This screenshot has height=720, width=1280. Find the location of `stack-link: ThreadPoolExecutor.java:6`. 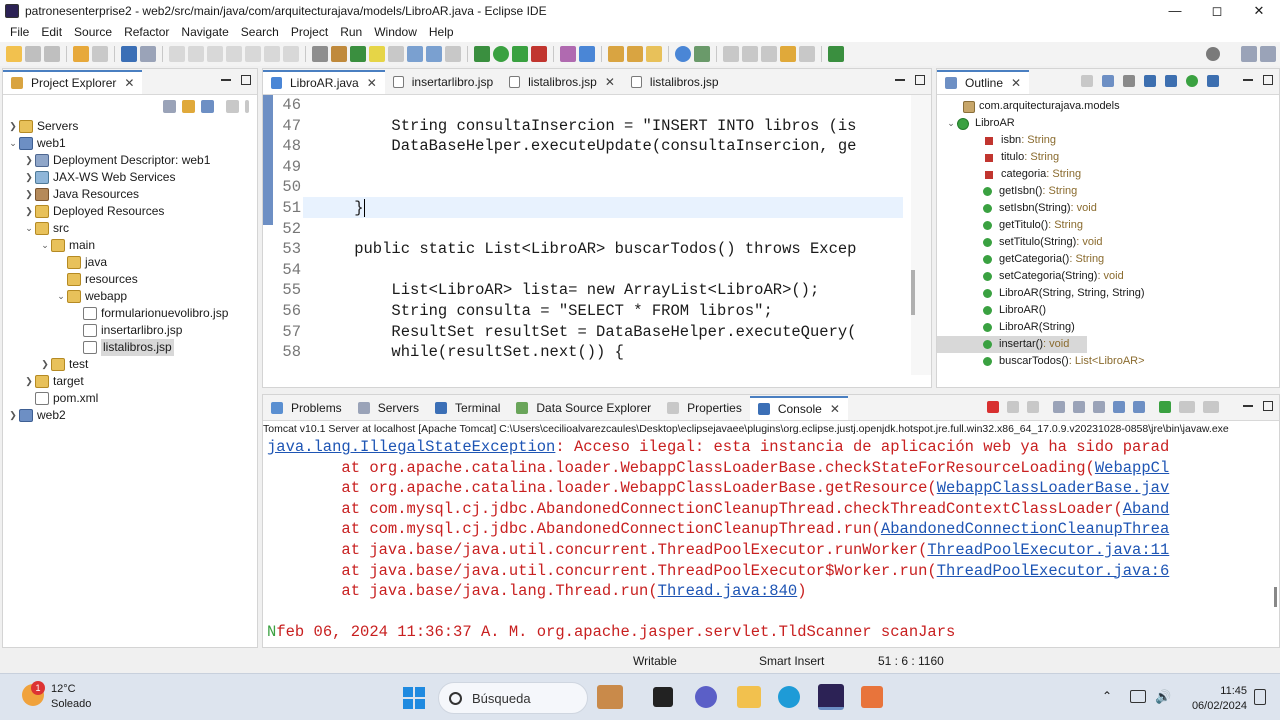

stack-link: ThreadPoolExecutor.java:6 is located at coordinates (1053, 571).